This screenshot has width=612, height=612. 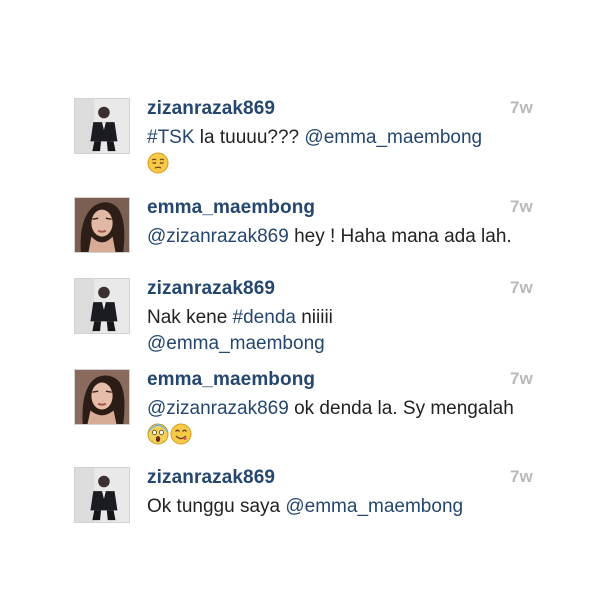 I want to click on comment-text-part: niiiii, so click(x=314, y=317).